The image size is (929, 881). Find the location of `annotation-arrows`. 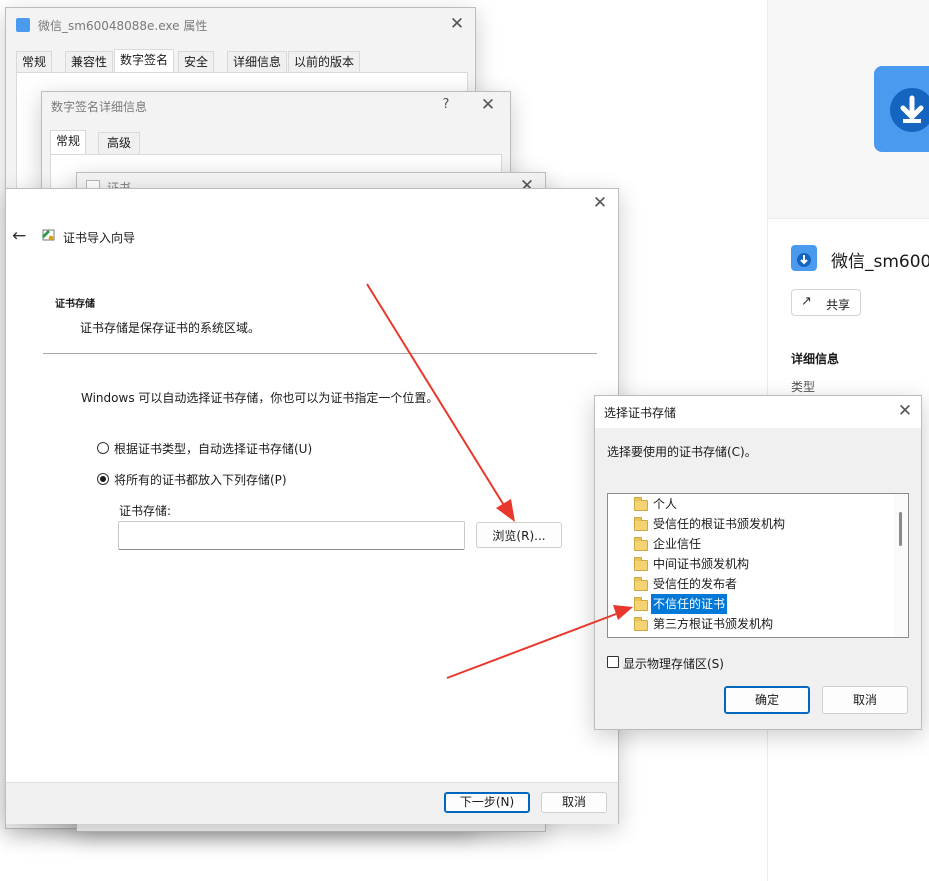

annotation-arrows is located at coordinates (499, 481).